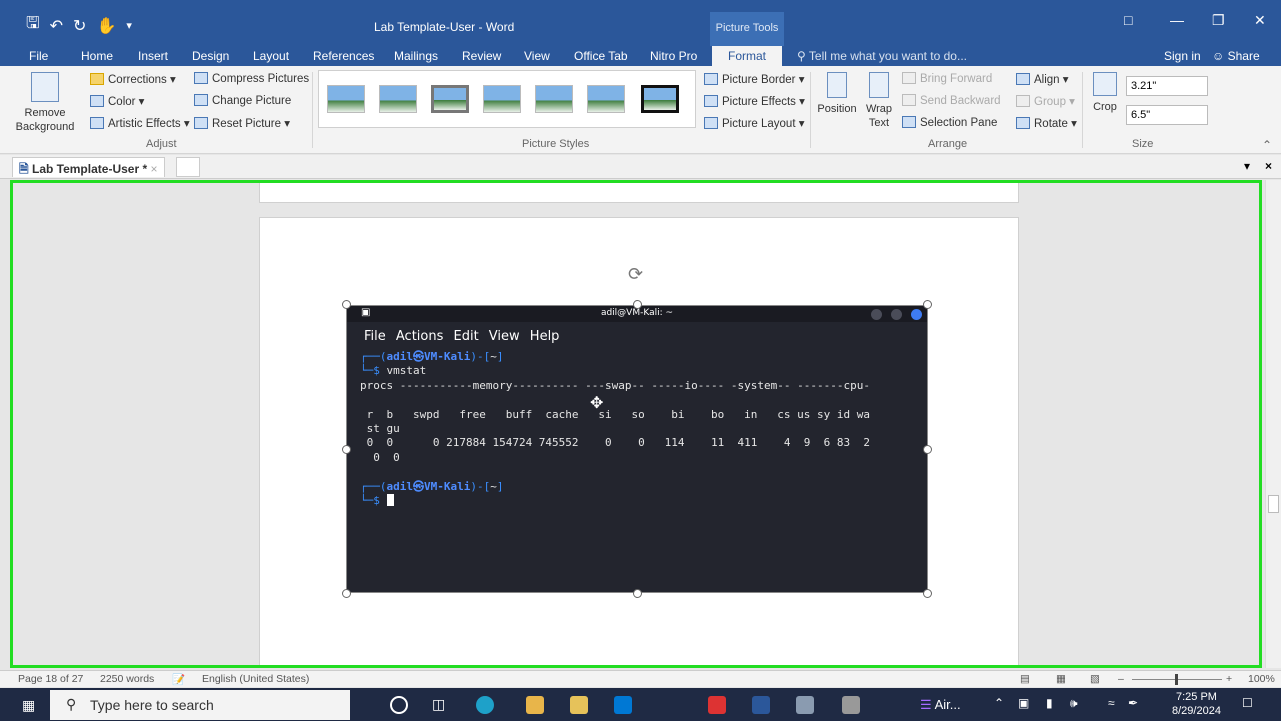  What do you see at coordinates (601, 56) in the screenshot?
I see `tab-office-tab: Office Tab` at bounding box center [601, 56].